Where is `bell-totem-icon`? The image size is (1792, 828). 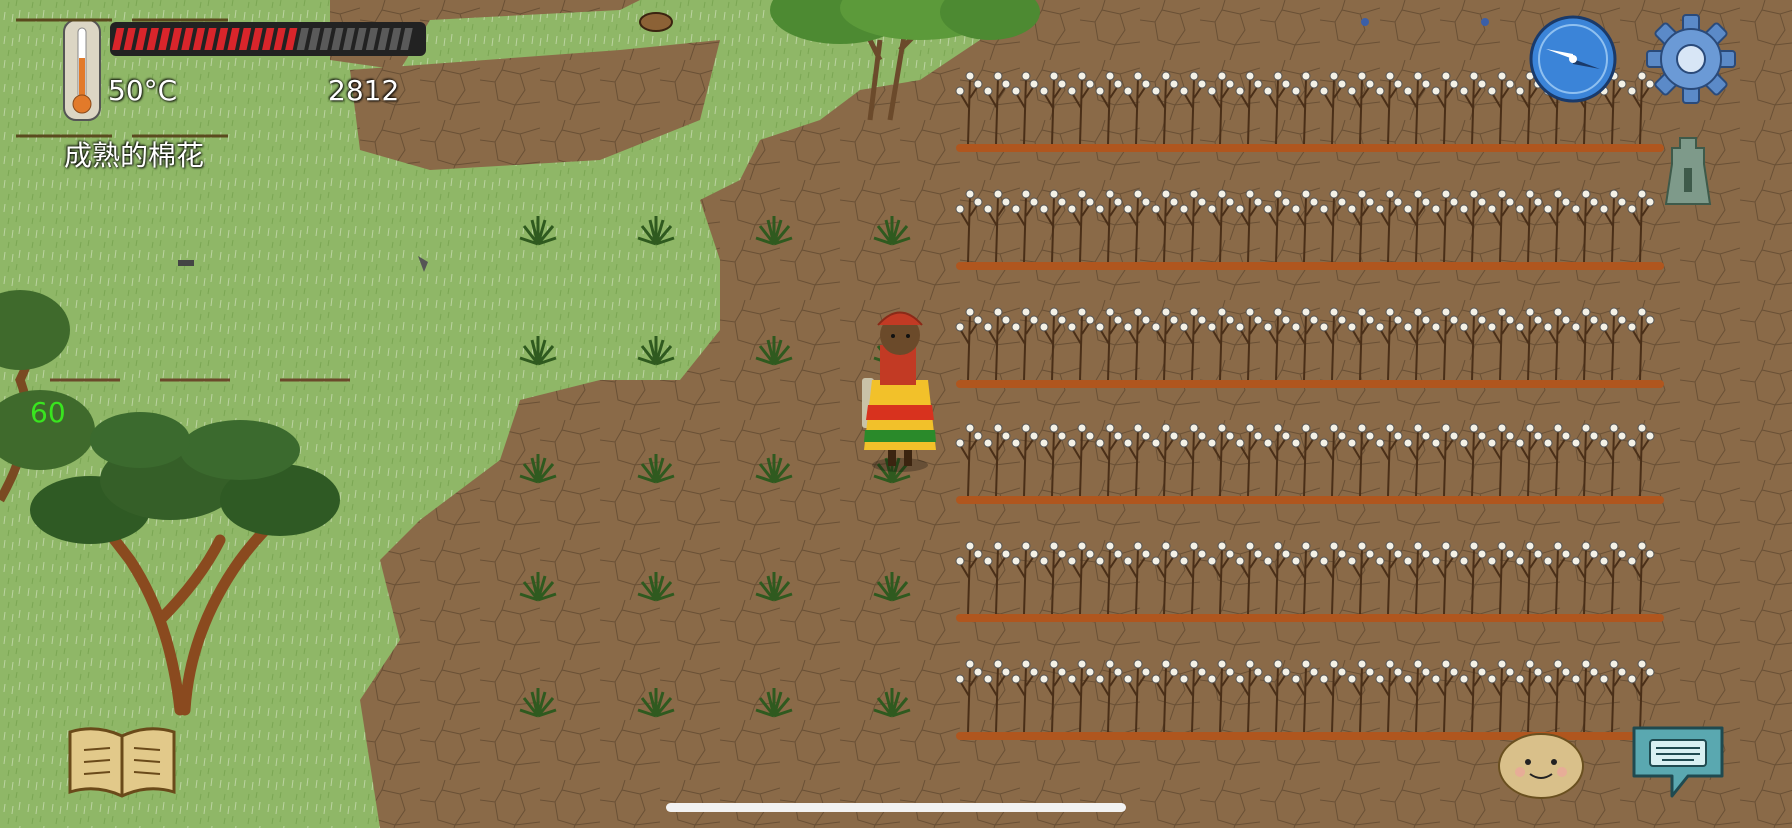 bell-totem-icon is located at coordinates (1688, 172).